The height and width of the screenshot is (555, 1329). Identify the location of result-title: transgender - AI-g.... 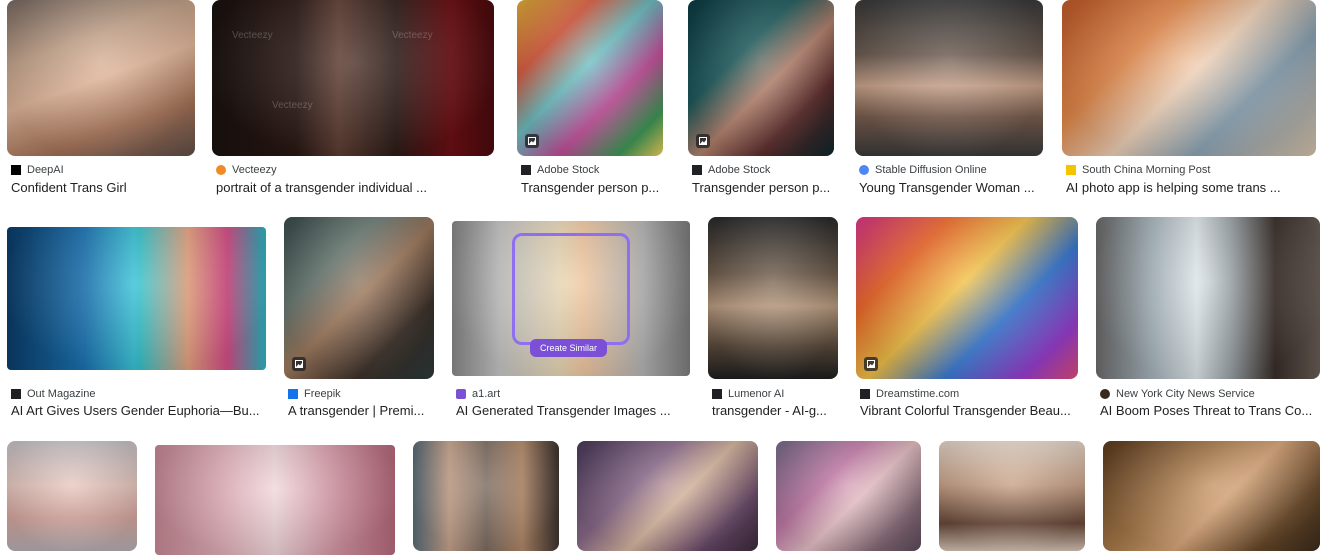
(775, 410).